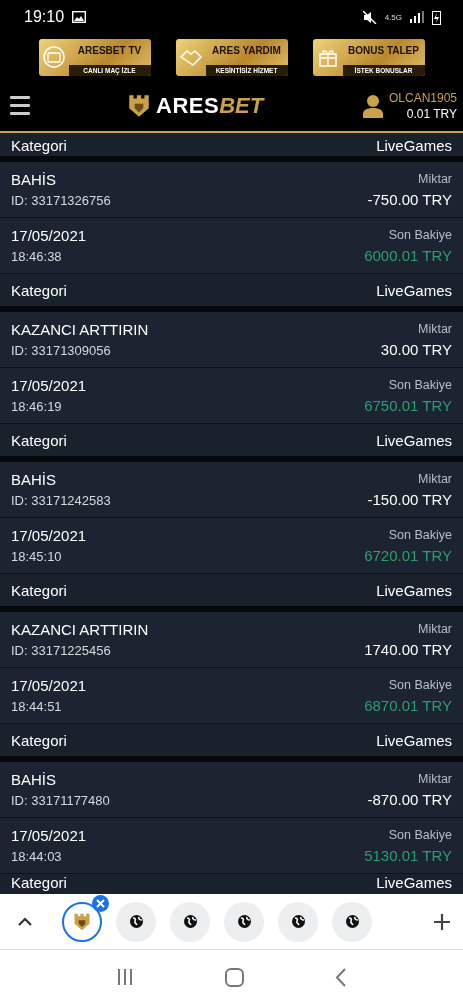 This screenshot has width=463, height=1004. Describe the element at coordinates (372, 105) in the screenshot. I see `user-icon` at that location.